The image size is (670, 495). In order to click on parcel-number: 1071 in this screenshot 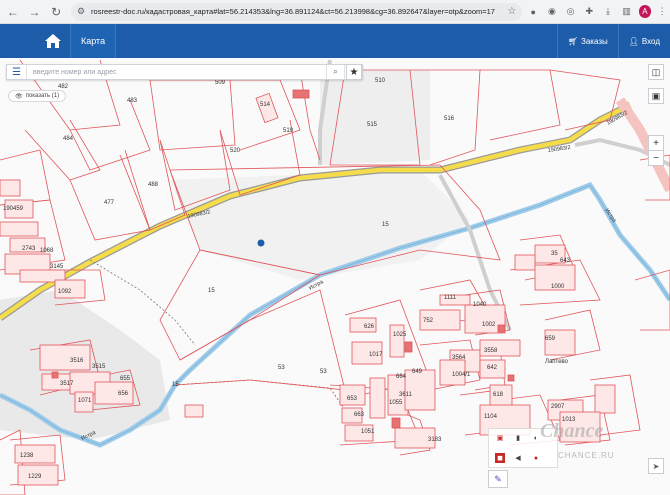, I will do `click(85, 401)`.